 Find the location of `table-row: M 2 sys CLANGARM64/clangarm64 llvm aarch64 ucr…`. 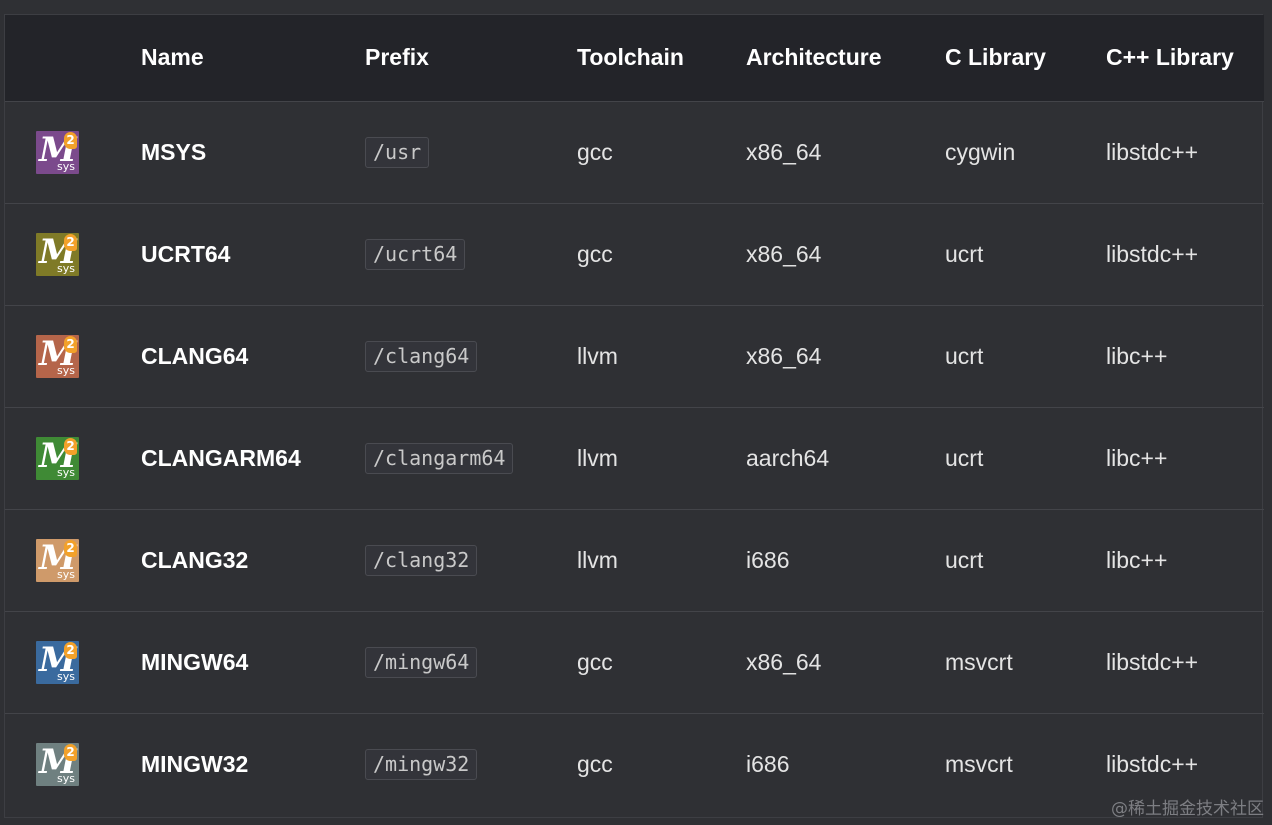

table-row: M 2 sys CLANGARM64/clangarm64 llvm aarch64 ucr… is located at coordinates (634, 458).